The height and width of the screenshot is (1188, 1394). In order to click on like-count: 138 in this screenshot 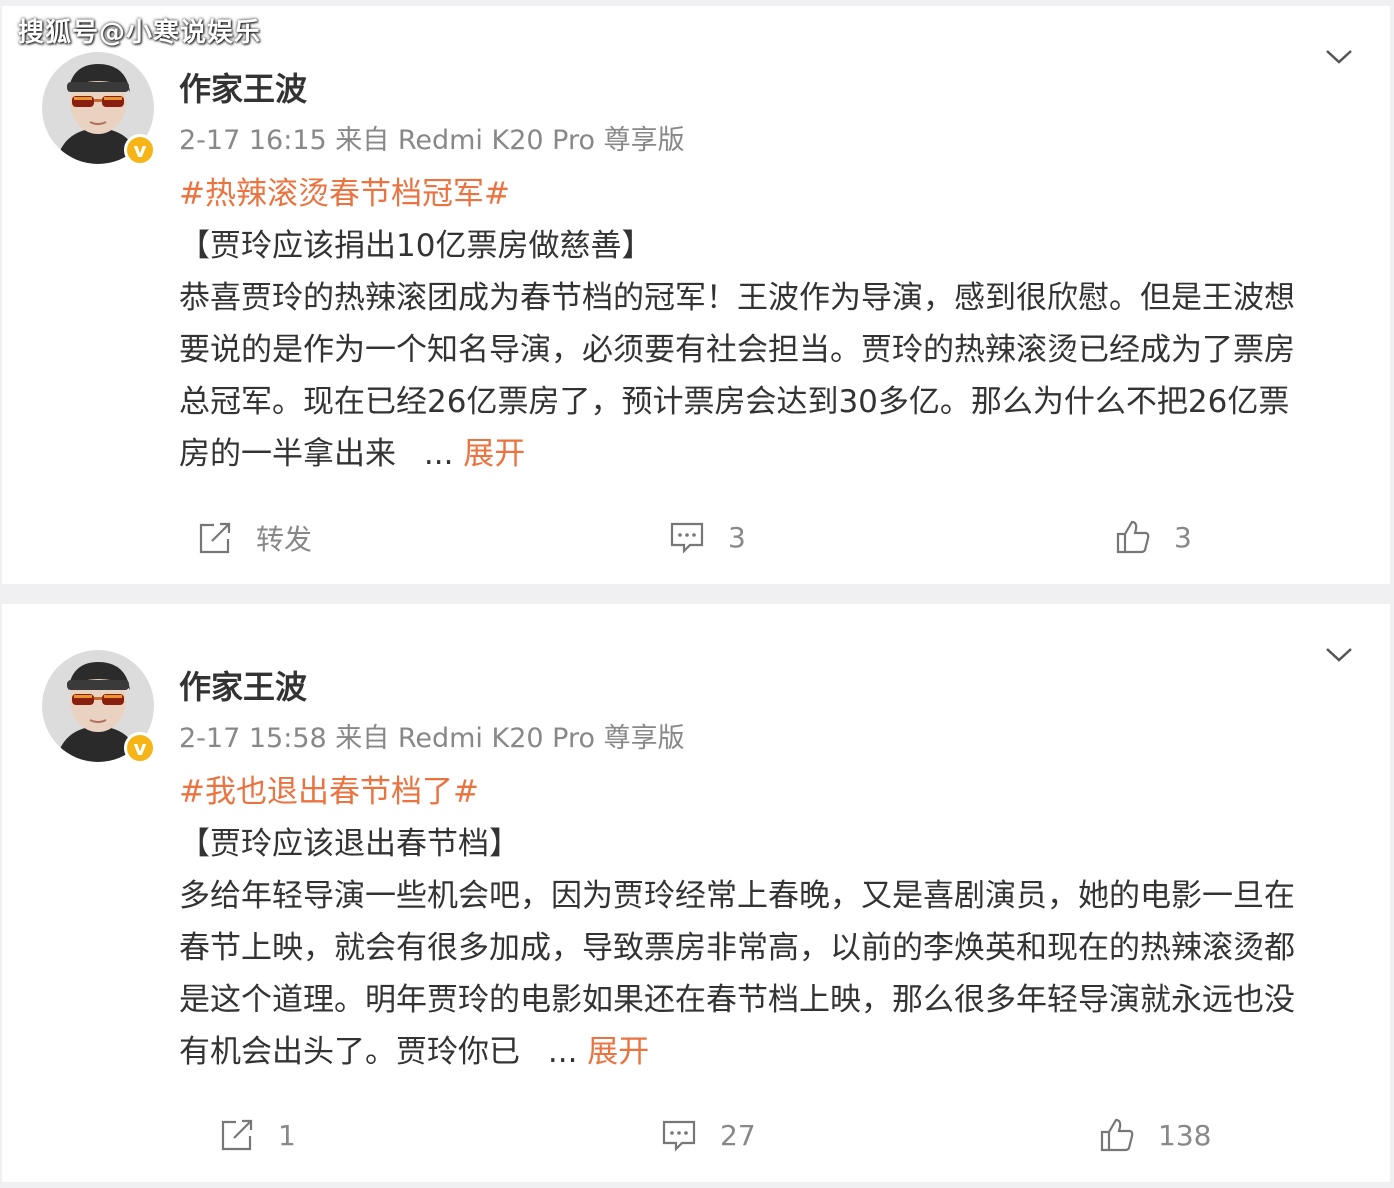, I will do `click(1185, 1135)`.